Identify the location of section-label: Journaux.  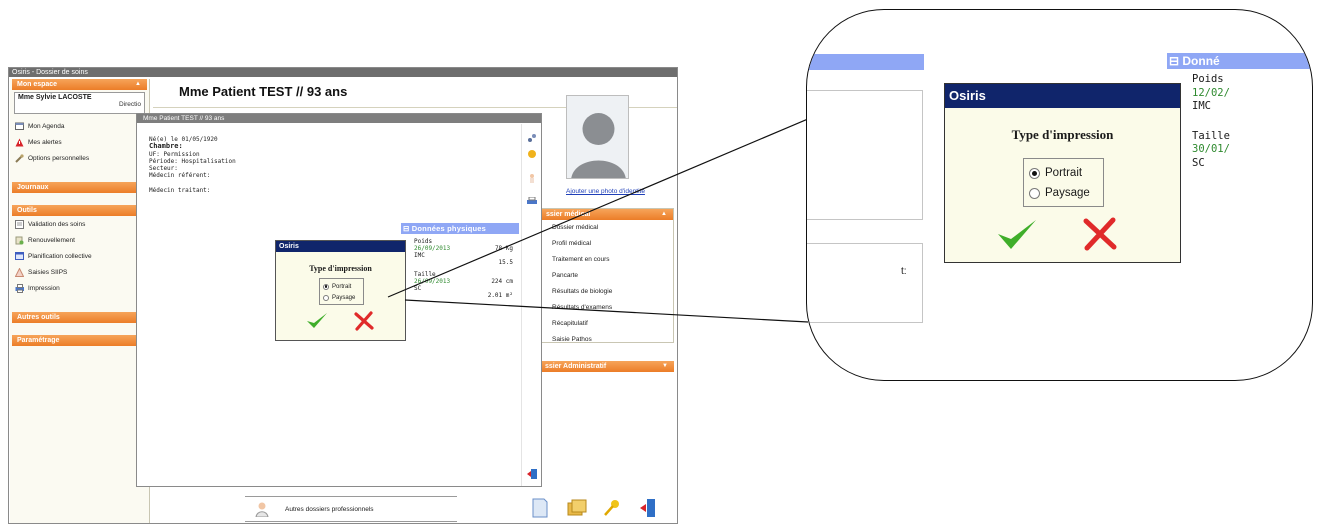
(33, 187).